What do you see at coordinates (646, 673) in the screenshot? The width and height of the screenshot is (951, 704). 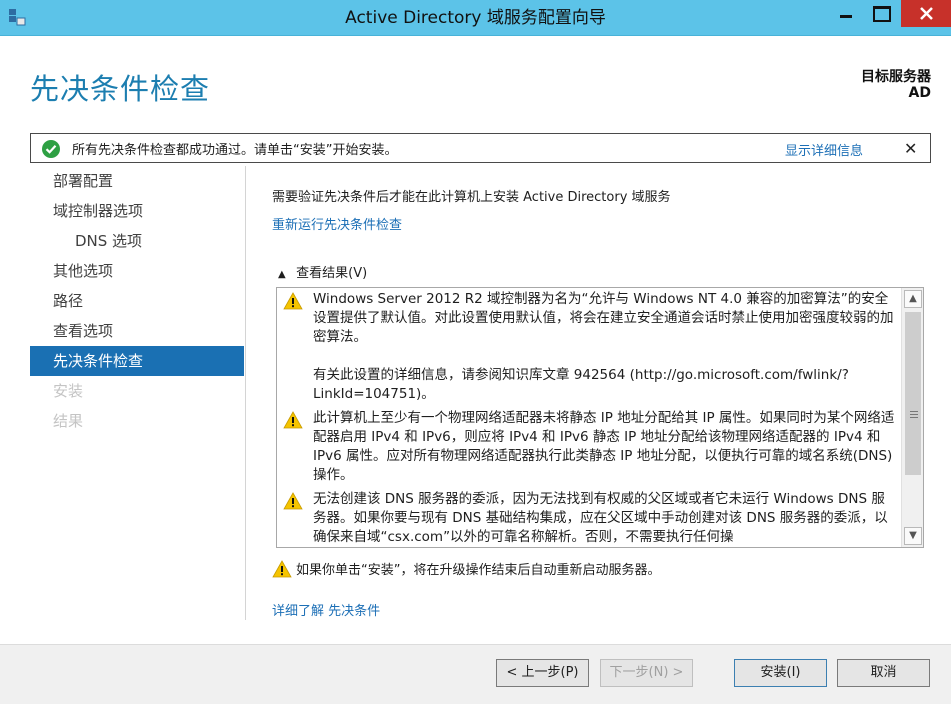 I see `next-button: 下一步(N) >` at bounding box center [646, 673].